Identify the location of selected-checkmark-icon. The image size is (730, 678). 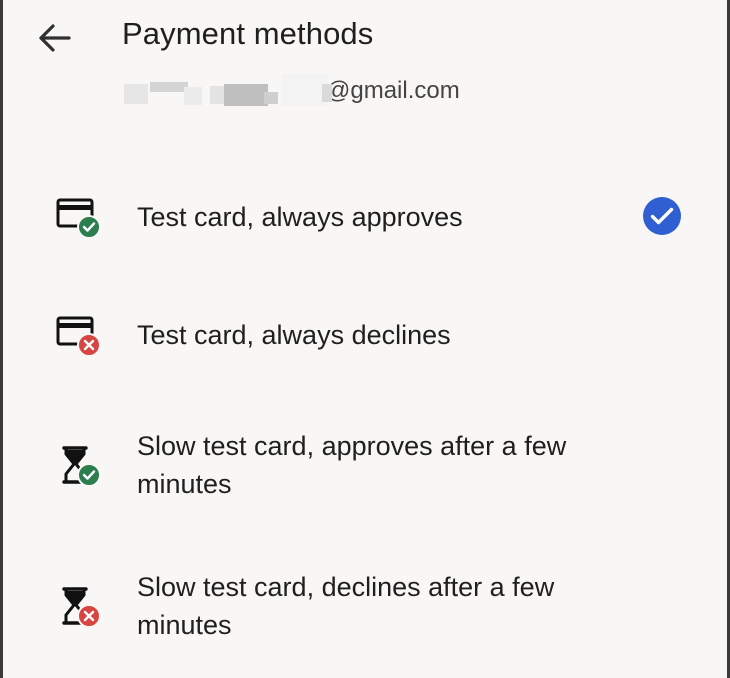
(662, 216).